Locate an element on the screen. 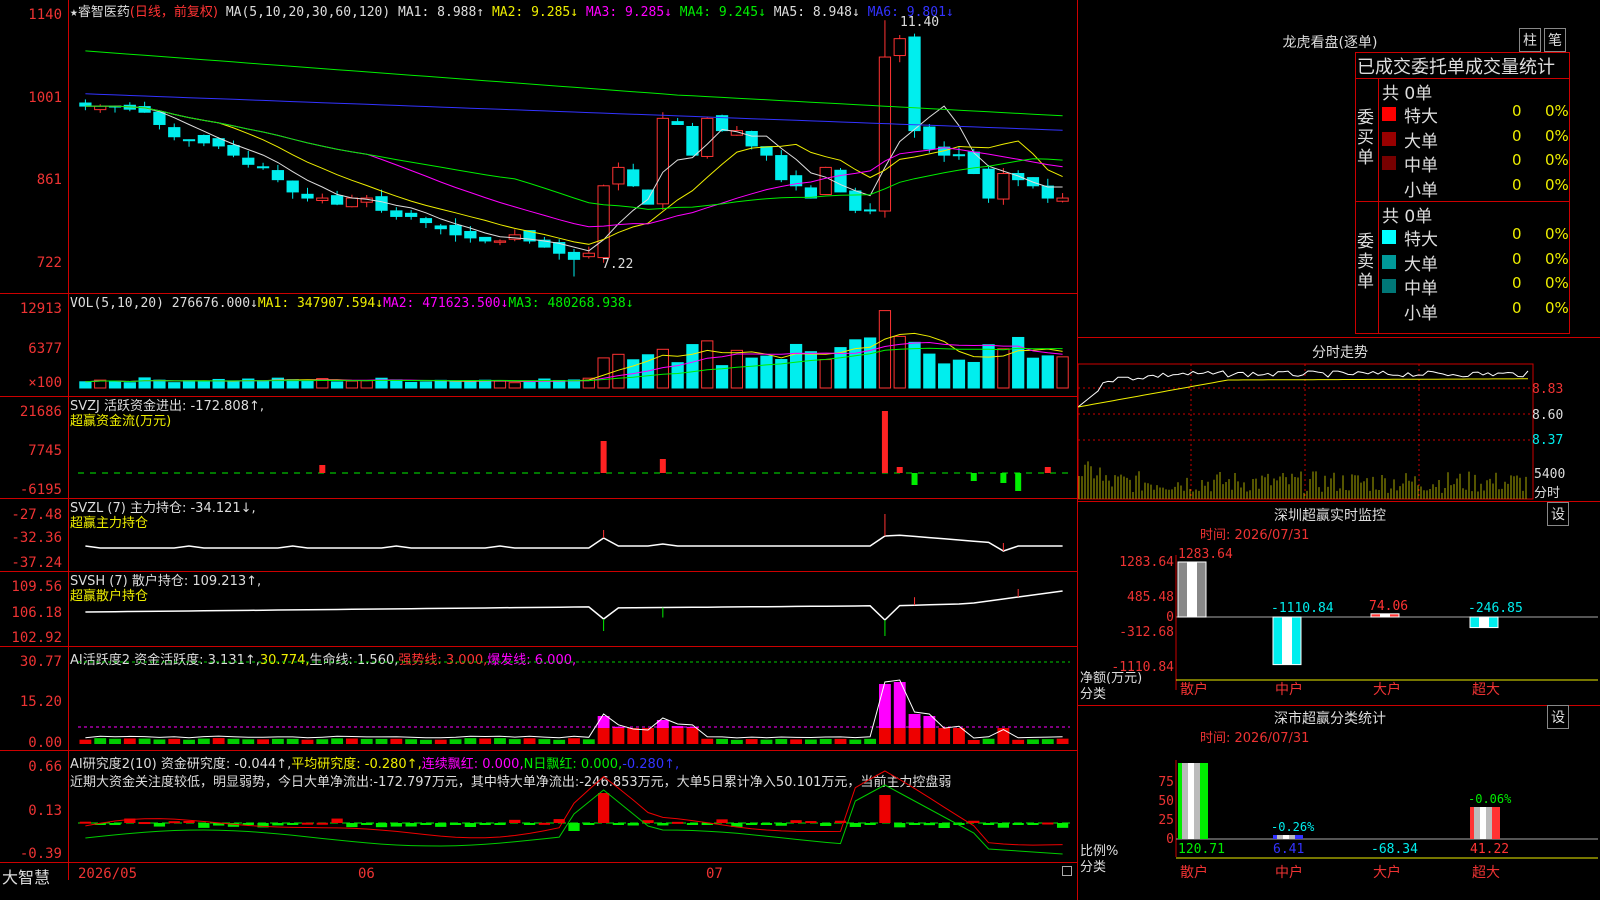  intraday-avg-line is located at coordinates (1303, 393).